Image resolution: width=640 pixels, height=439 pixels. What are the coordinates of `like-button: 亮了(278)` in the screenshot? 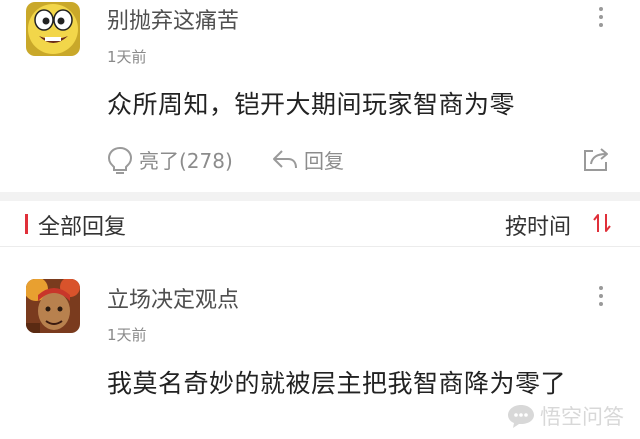 It's located at (170, 159).